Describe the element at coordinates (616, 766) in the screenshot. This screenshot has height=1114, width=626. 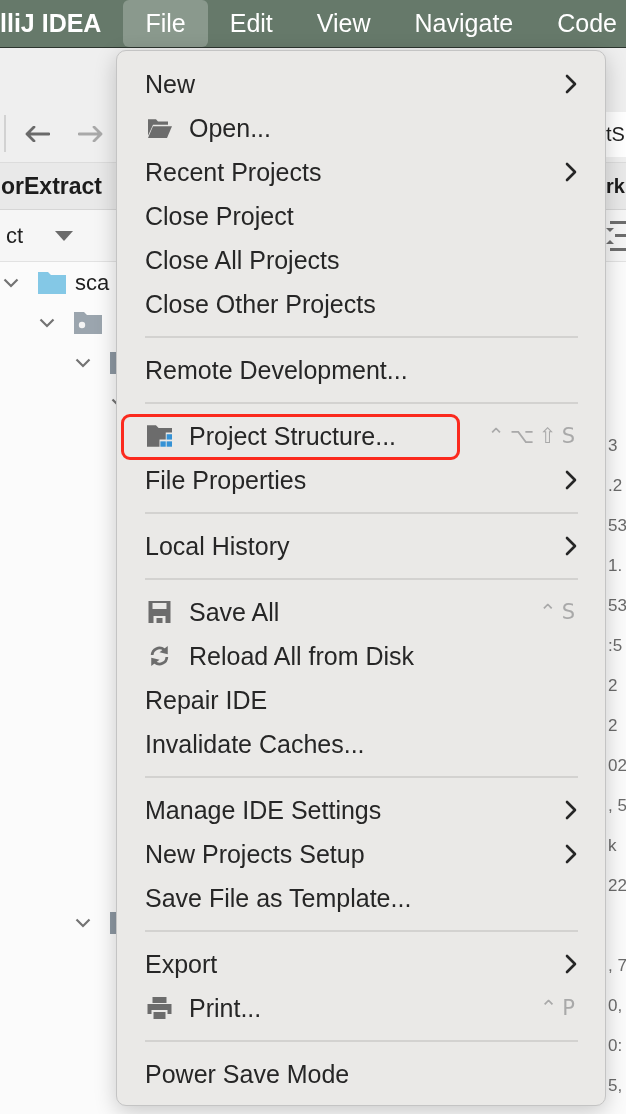
I see `code-fragment: 02` at that location.